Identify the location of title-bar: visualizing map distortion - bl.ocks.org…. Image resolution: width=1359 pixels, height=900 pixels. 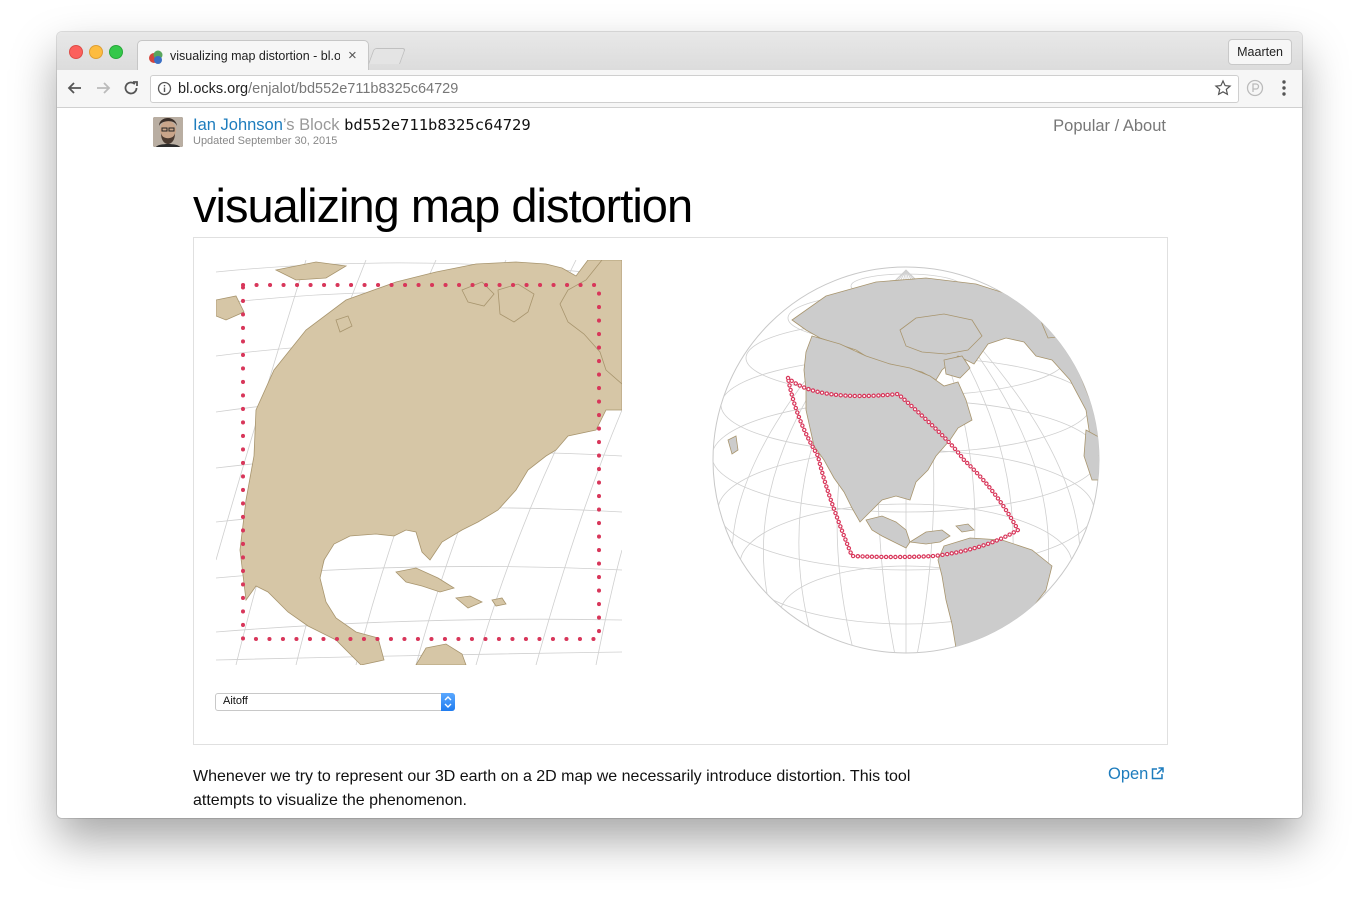
(679, 51).